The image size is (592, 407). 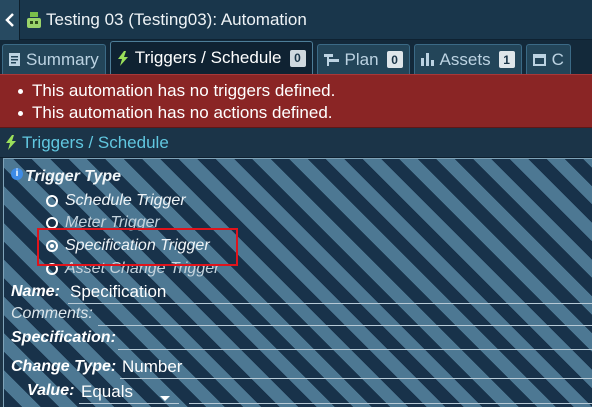 I want to click on bar-chart-icon, so click(x=427, y=59).